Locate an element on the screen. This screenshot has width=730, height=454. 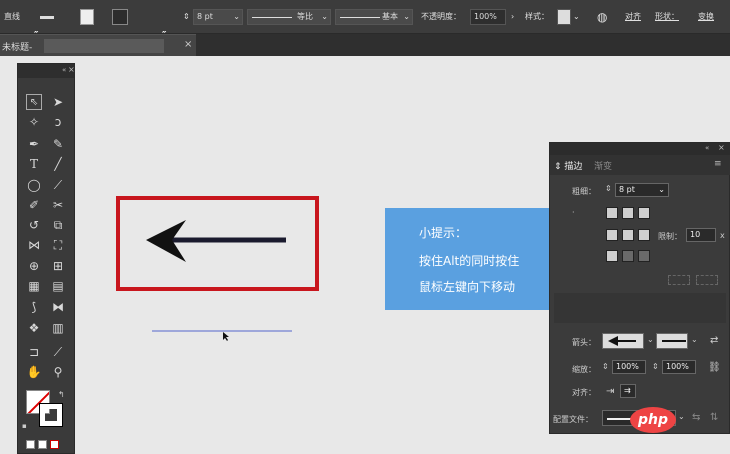
tab-gradient: 渐变 is located at coordinates (603, 165).